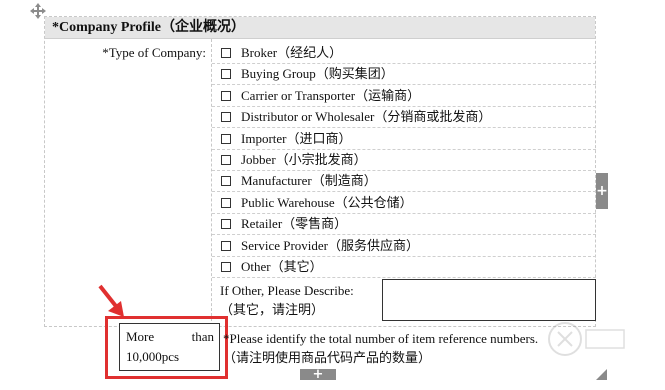 The width and height of the screenshot is (665, 390). Describe the element at coordinates (489, 300) in the screenshot. I see `other-describe-input` at that location.